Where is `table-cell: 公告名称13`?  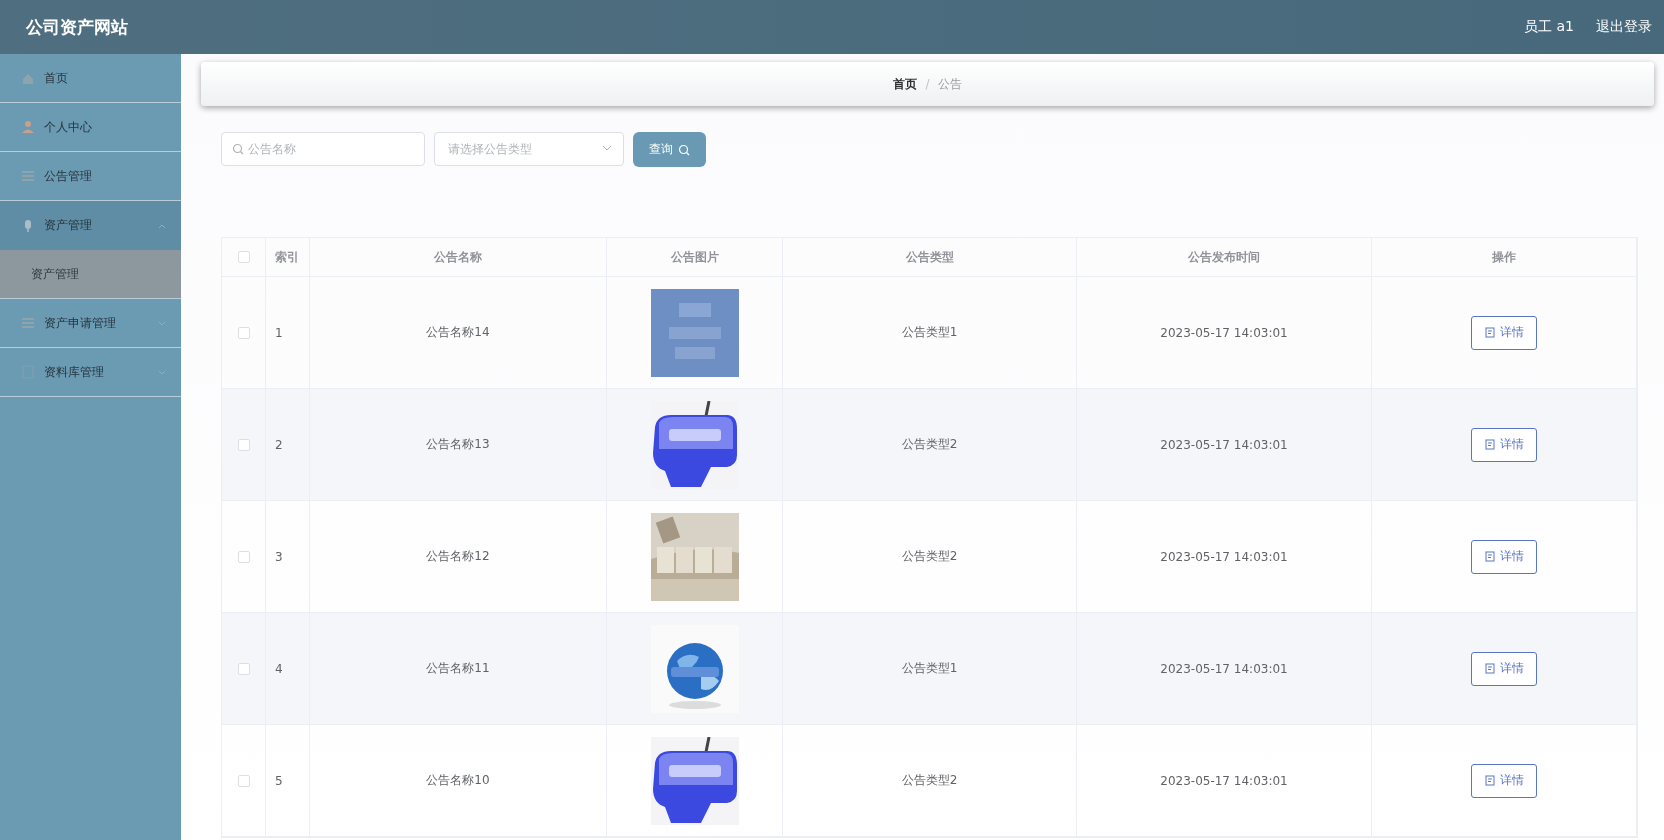 table-cell: 公告名称13 is located at coordinates (458, 444).